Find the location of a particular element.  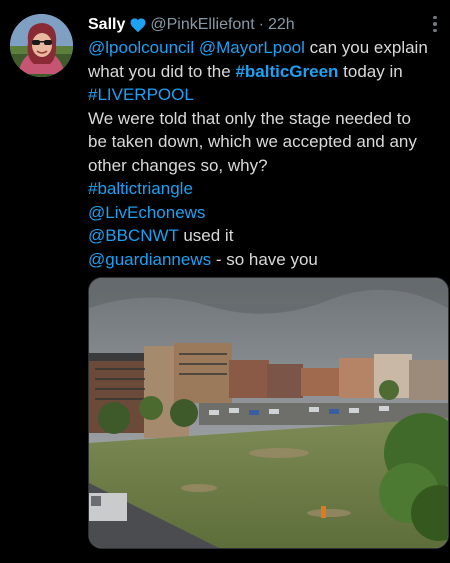

tweet-text-segment: used it is located at coordinates (206, 235).